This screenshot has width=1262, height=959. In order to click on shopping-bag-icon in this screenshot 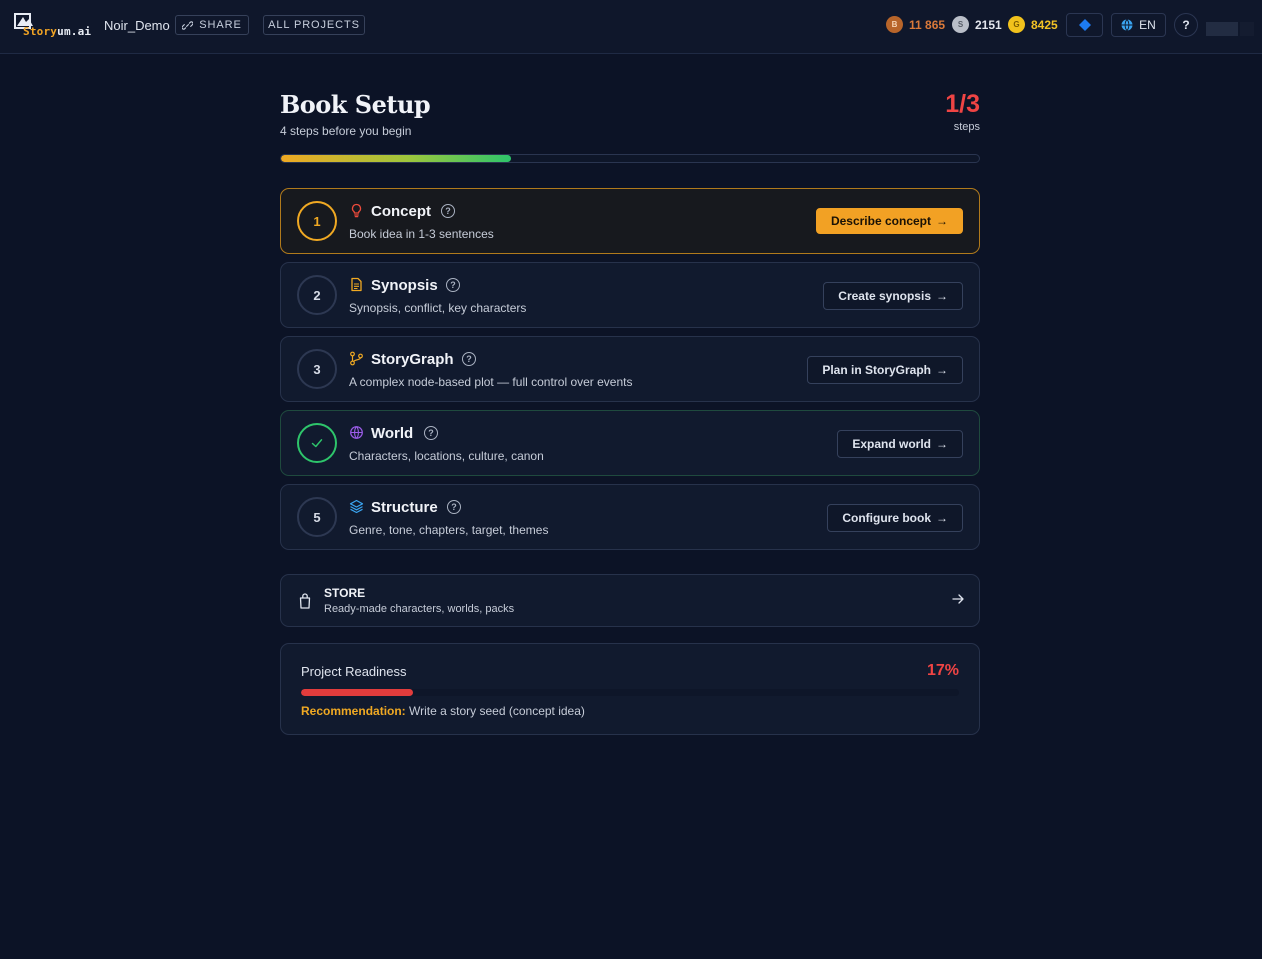, I will do `click(305, 601)`.